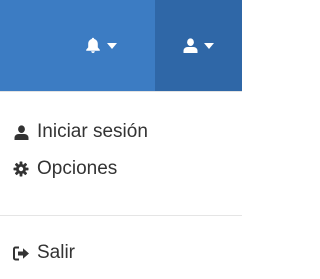 This screenshot has height=279, width=320. What do you see at coordinates (121, 215) in the screenshot?
I see `menu-divider` at bounding box center [121, 215].